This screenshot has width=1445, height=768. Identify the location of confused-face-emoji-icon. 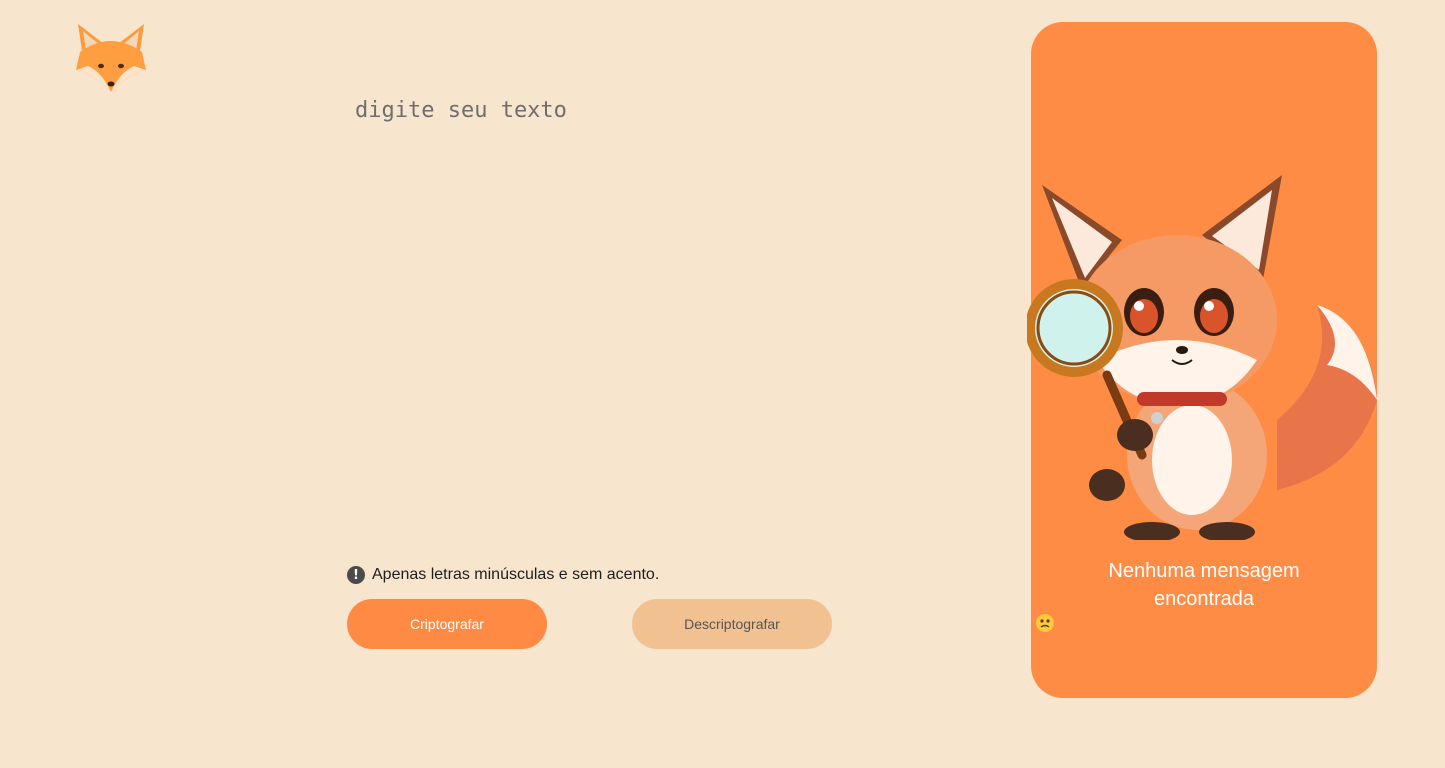
(1045, 623).